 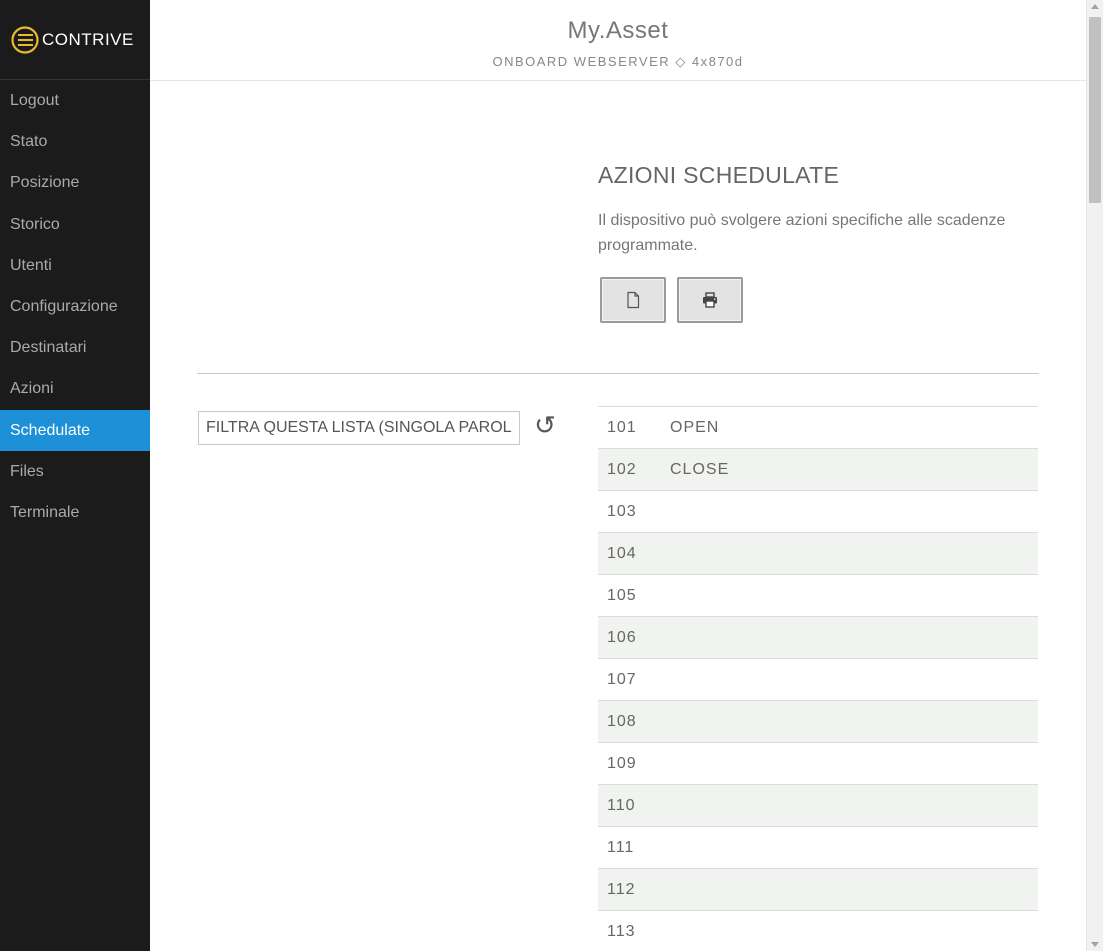 What do you see at coordinates (622, 595) in the screenshot?
I see `schedule-id: 105` at bounding box center [622, 595].